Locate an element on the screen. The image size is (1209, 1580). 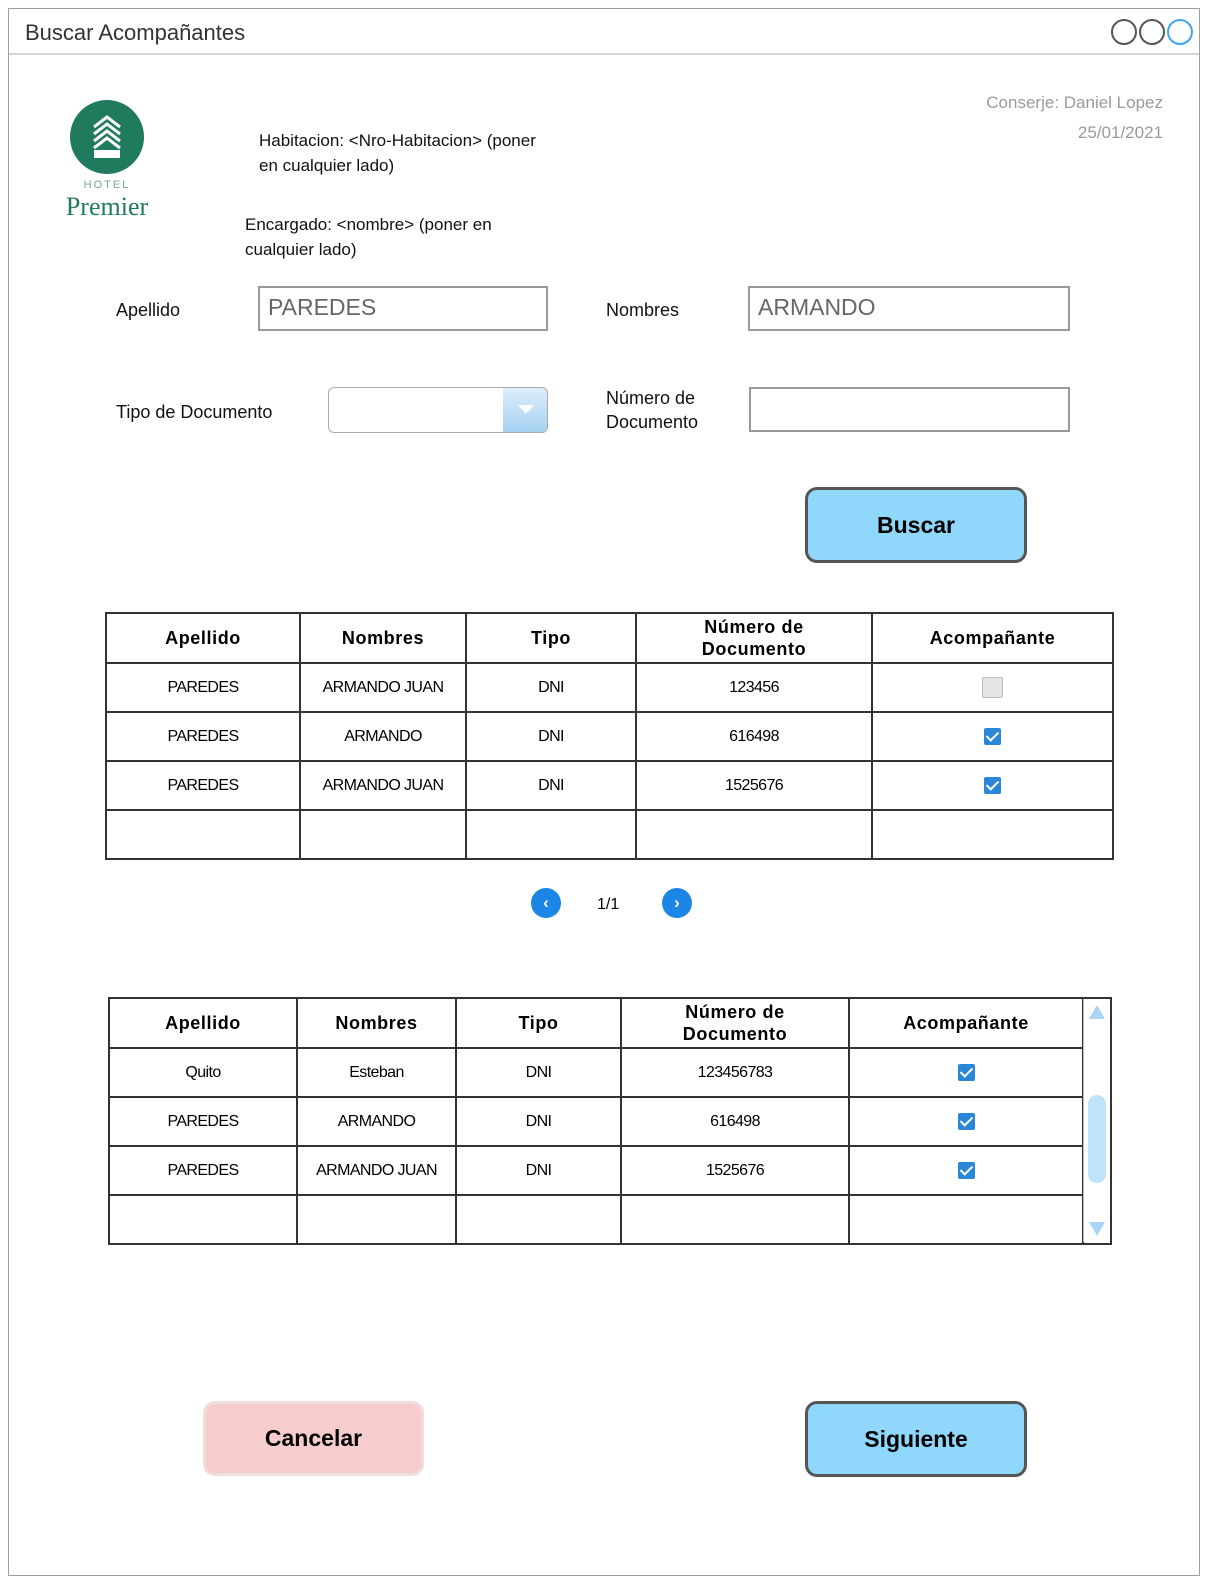
numero-documento-input is located at coordinates (909, 409).